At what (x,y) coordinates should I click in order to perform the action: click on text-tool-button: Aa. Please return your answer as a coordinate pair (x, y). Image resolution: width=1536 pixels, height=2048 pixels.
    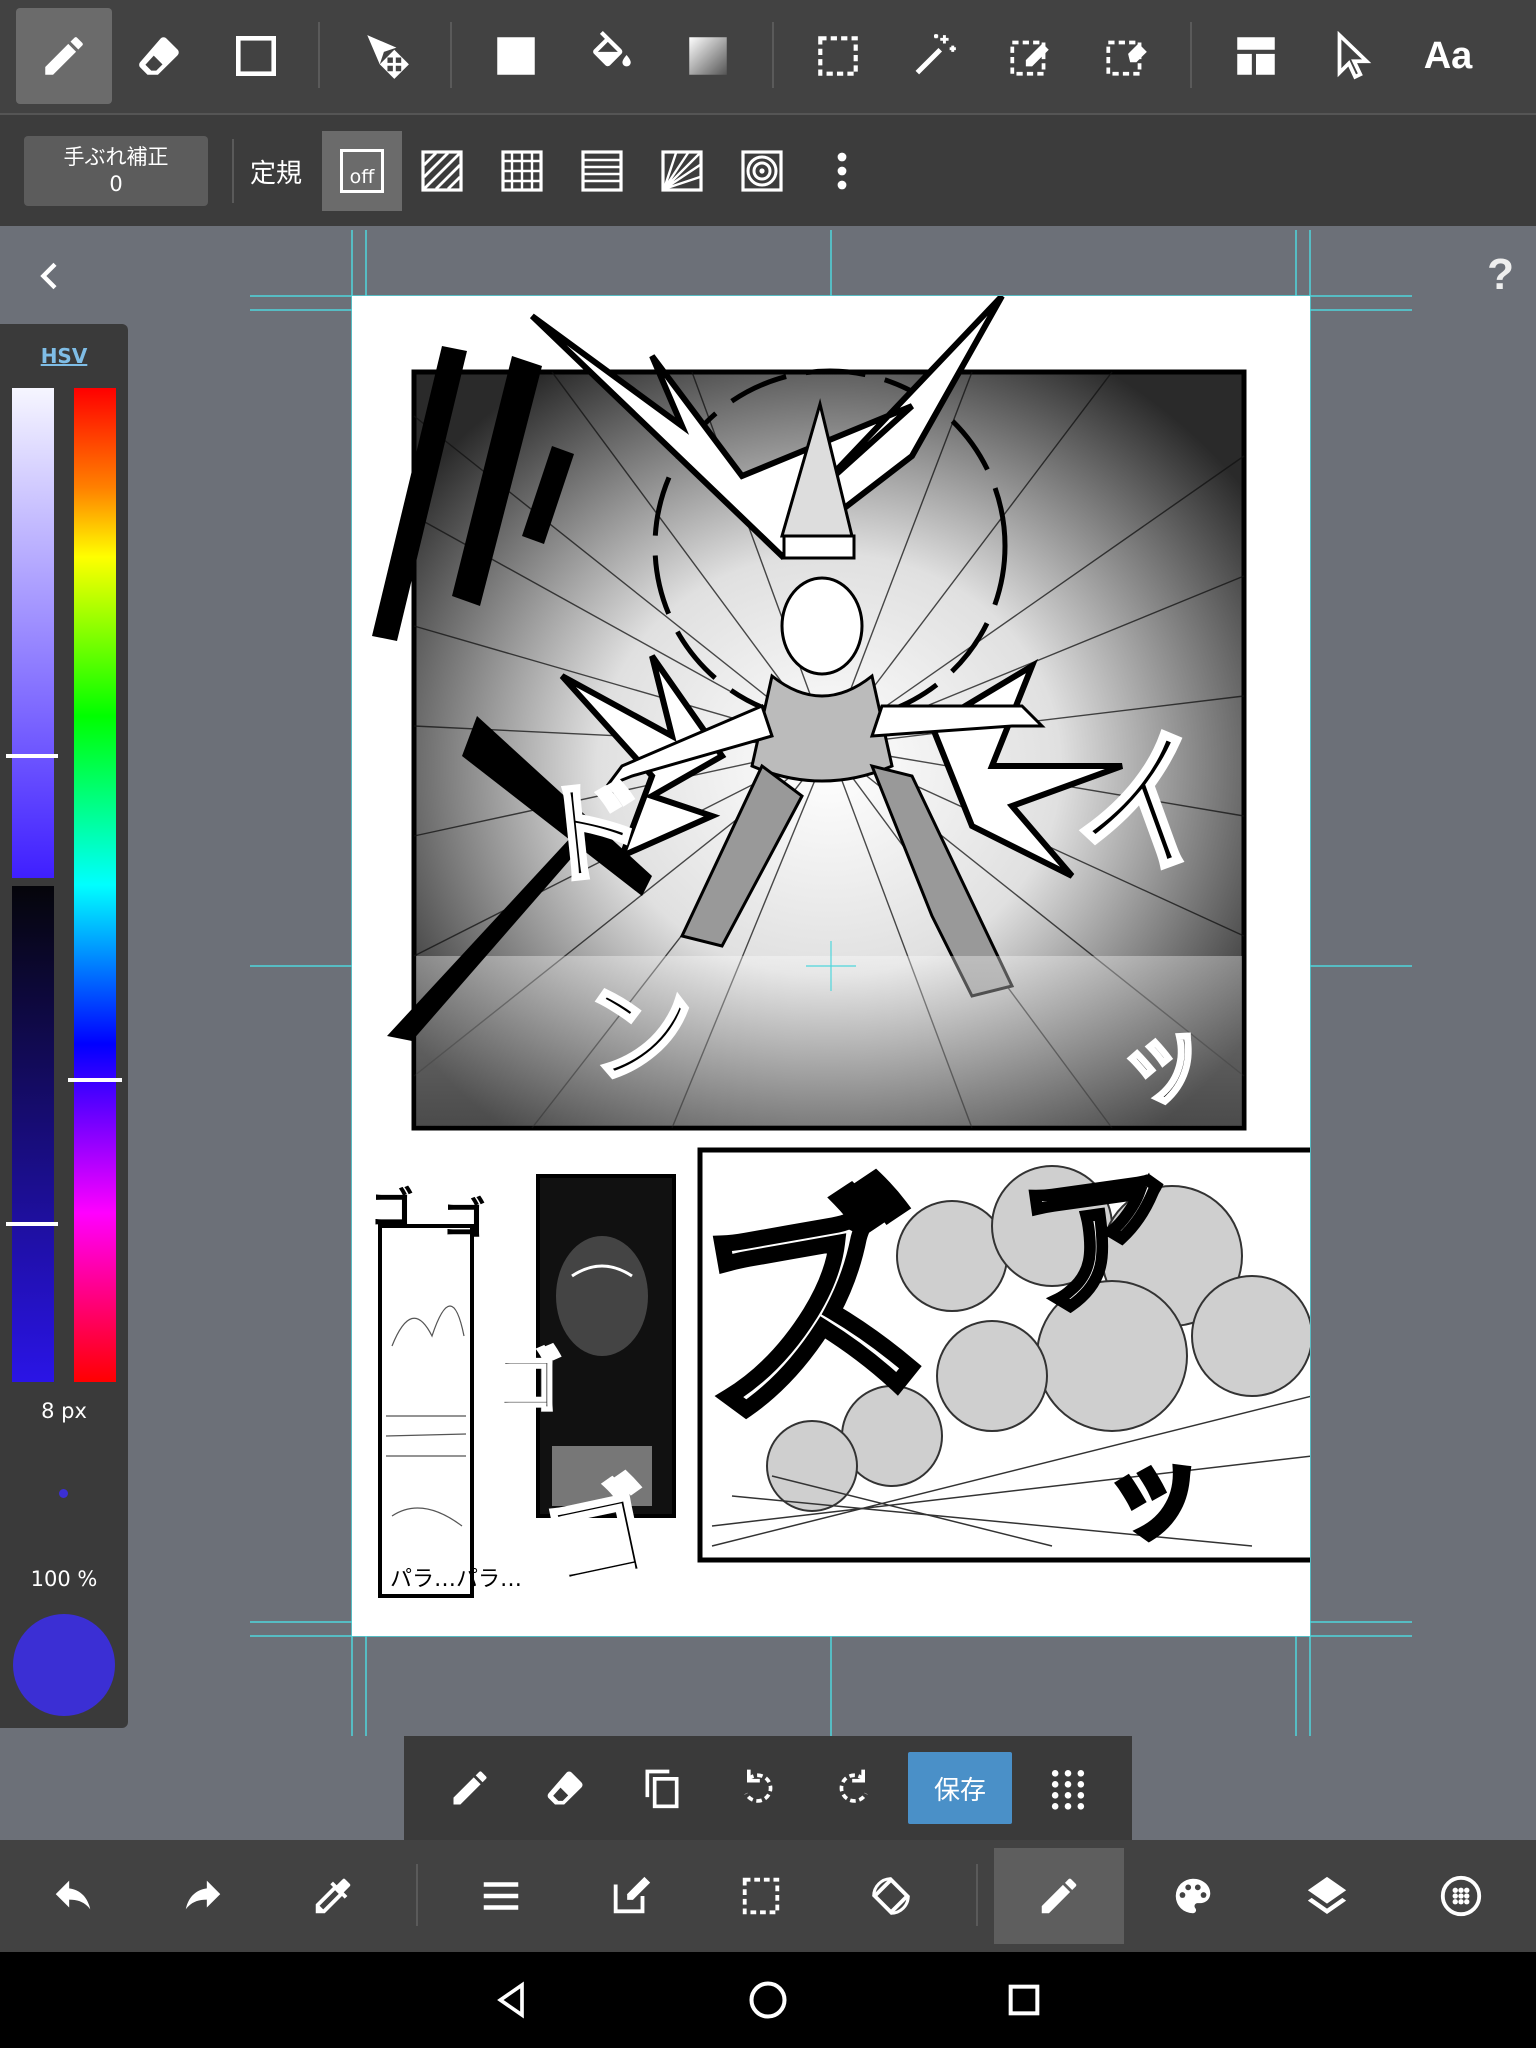
    Looking at the image, I should click on (1448, 56).